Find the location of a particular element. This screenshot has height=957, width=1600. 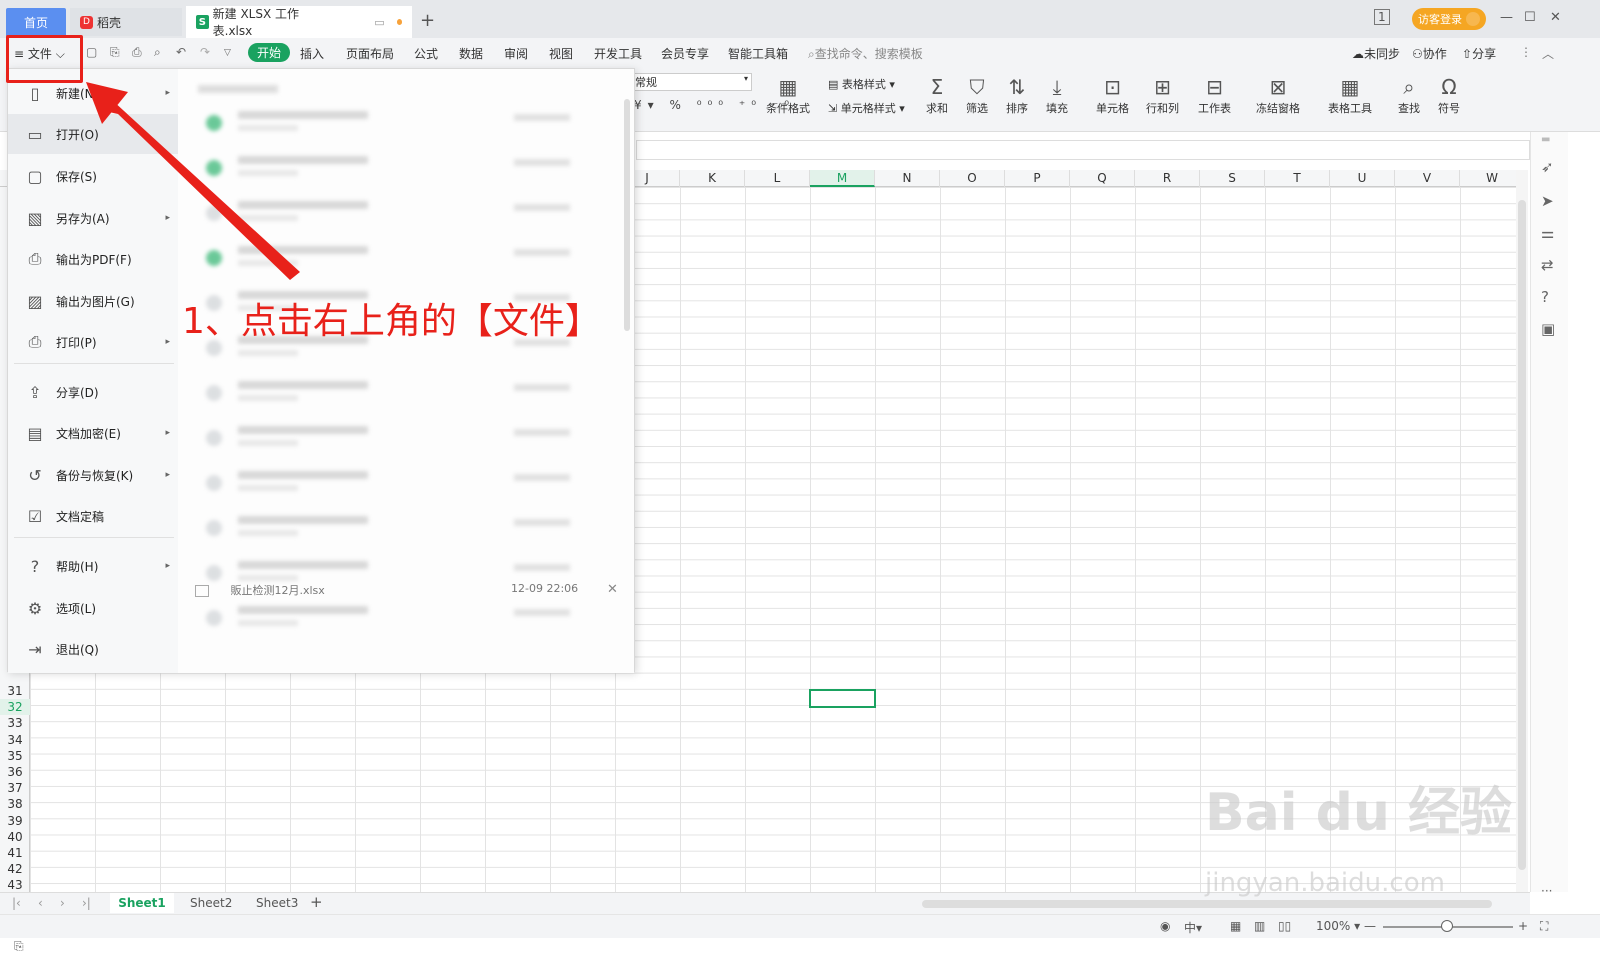

eye-protect-icon: ◉ is located at coordinates (1165, 926).